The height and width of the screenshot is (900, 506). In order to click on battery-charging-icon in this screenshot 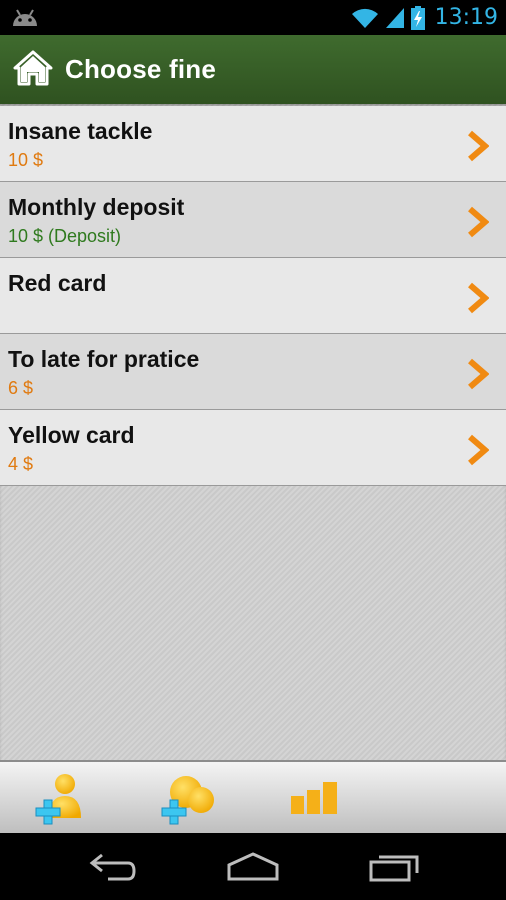, I will do `click(417, 17)`.